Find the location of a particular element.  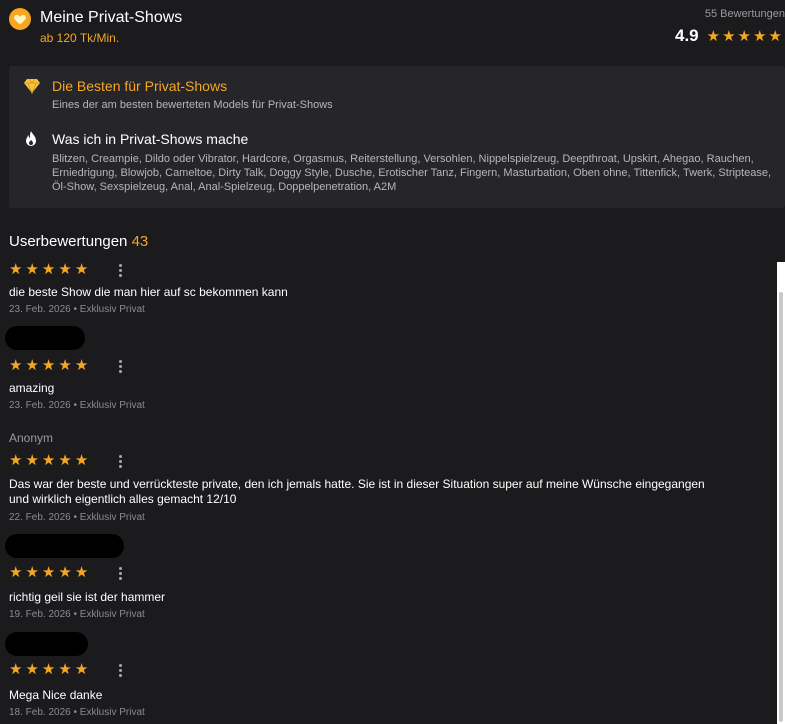

heart-coin-icon is located at coordinates (20, 19).